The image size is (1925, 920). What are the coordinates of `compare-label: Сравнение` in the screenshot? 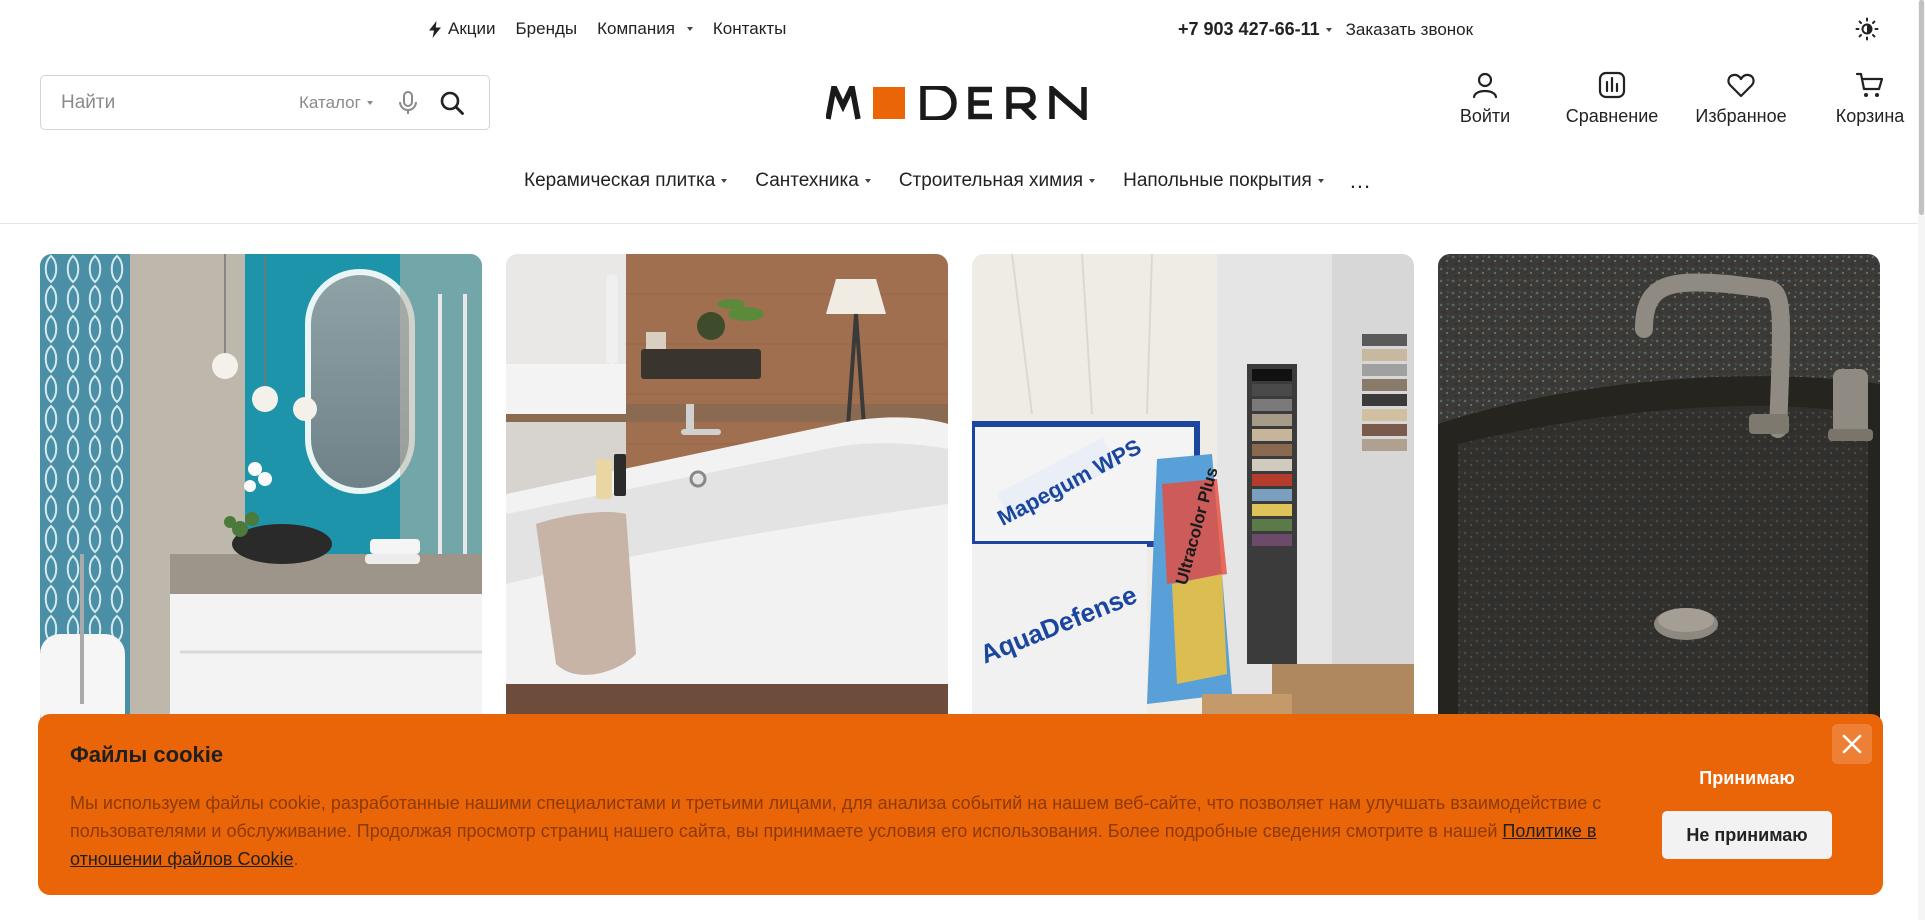 It's located at (1612, 116).